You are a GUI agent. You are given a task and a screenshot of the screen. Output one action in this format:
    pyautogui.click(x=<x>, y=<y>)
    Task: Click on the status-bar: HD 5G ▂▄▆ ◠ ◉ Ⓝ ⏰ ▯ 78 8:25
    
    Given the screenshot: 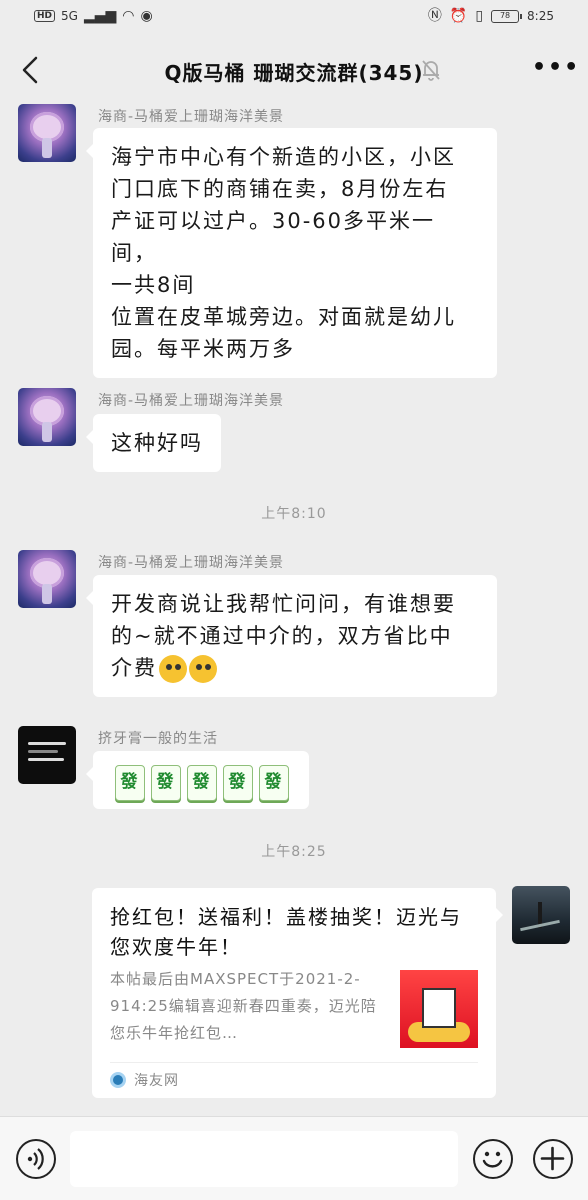 What is the action you would take?
    pyautogui.click(x=294, y=18)
    